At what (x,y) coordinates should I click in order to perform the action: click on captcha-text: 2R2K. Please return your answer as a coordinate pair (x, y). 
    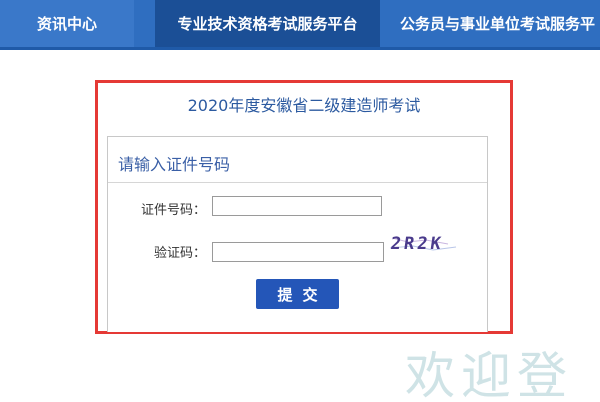
    Looking at the image, I should click on (417, 244).